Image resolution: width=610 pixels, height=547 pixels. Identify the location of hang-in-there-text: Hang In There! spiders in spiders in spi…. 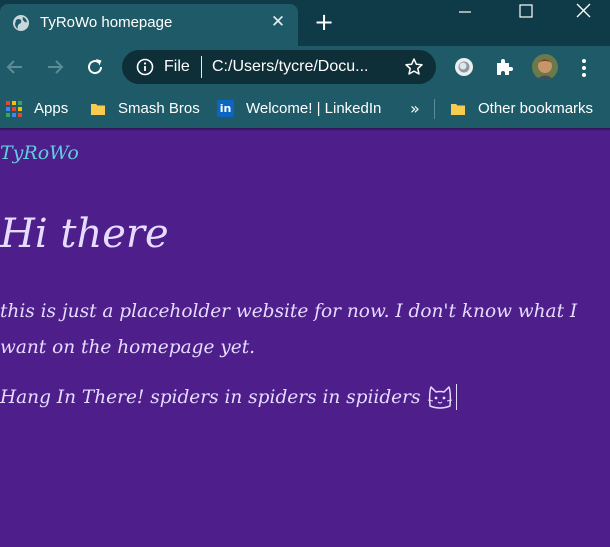
(210, 397).